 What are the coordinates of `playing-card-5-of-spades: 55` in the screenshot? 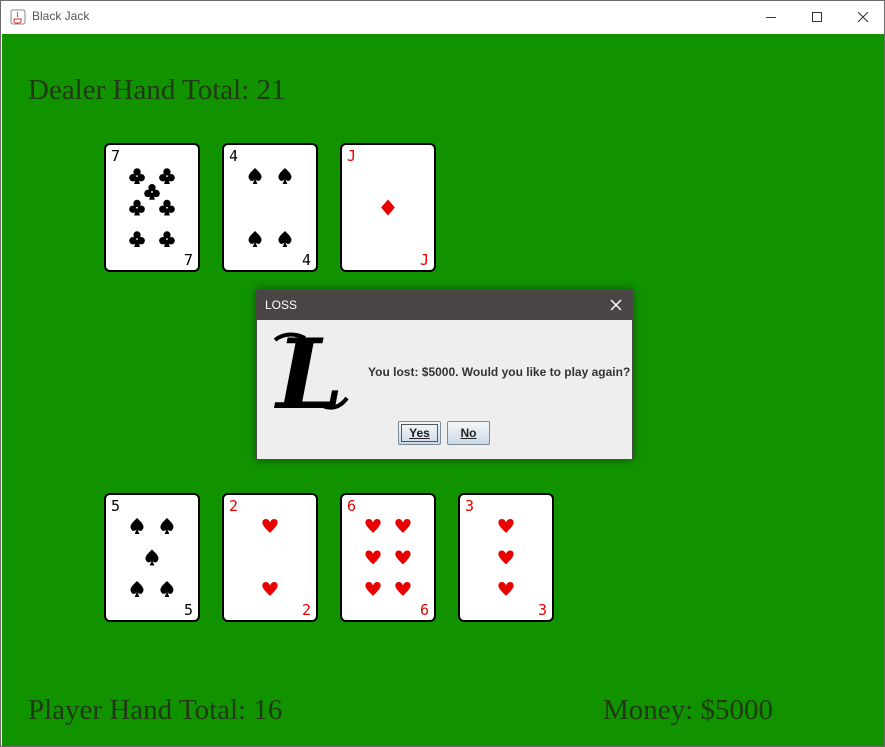 It's located at (152, 557).